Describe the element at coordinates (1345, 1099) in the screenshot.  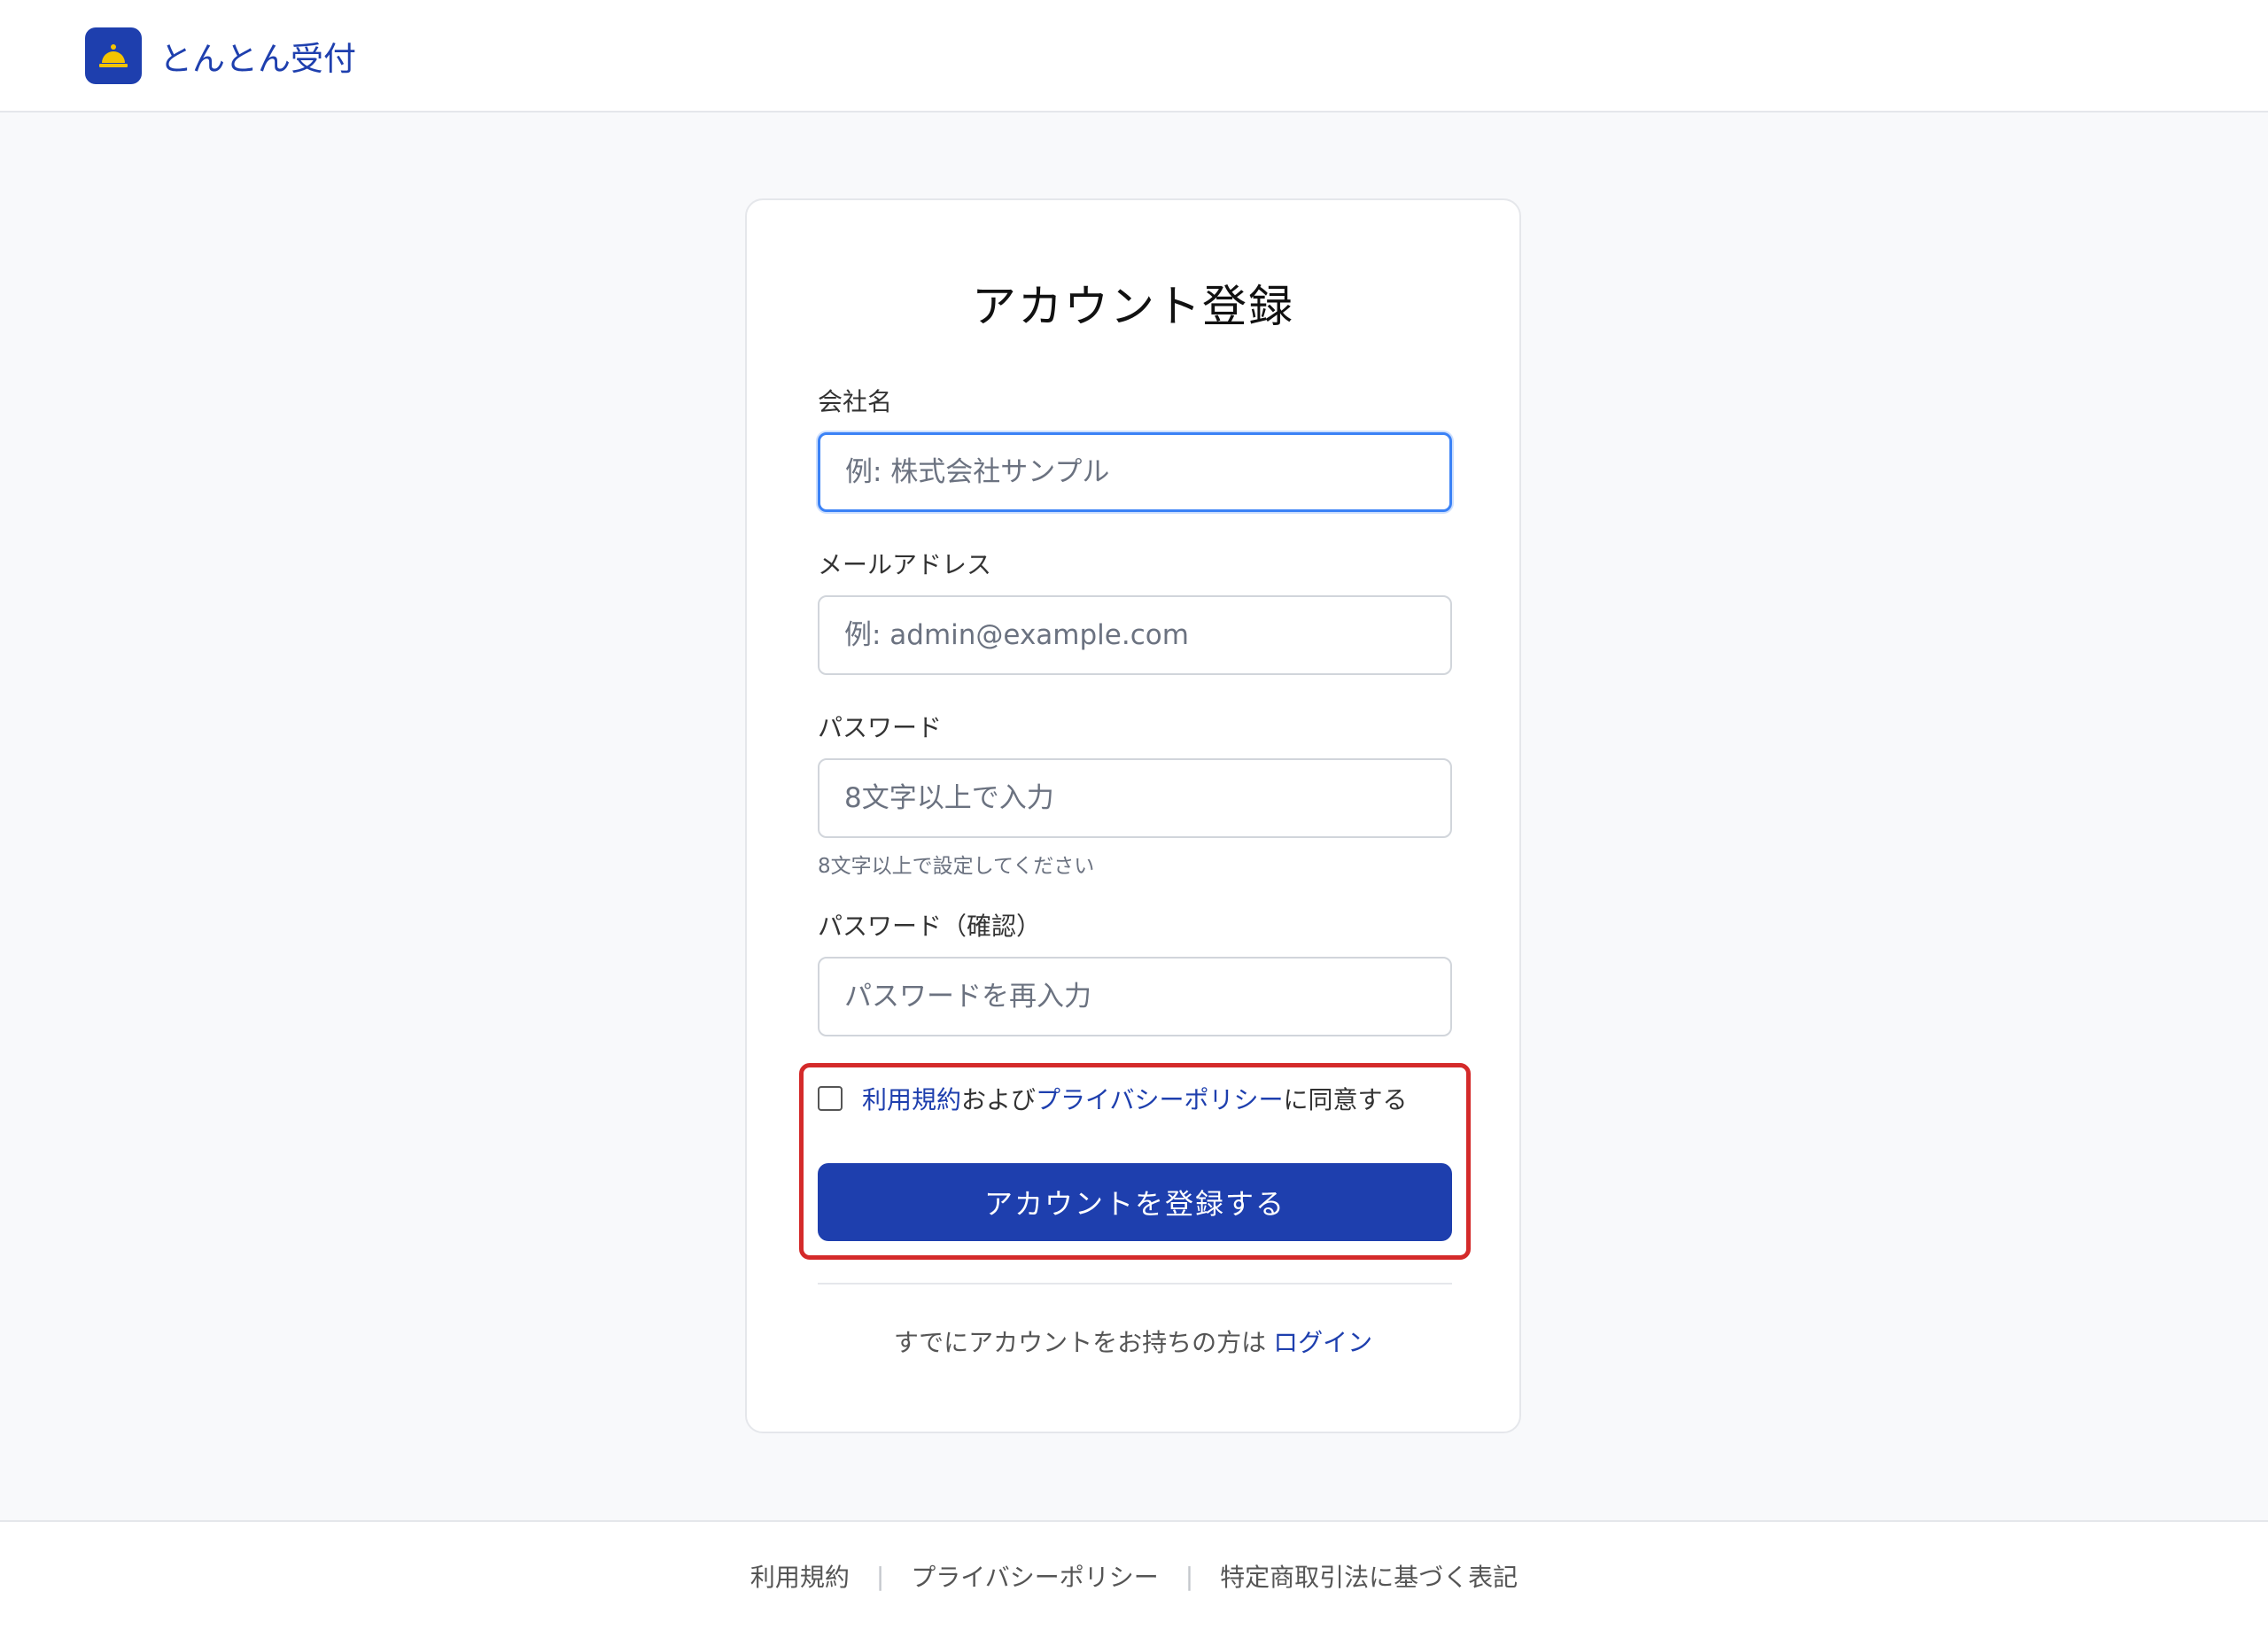
I see `agree-suffix: に同意する` at that location.